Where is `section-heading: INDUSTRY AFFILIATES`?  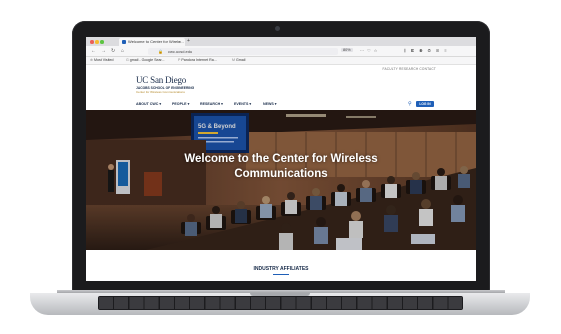 section-heading: INDUSTRY AFFILIATES is located at coordinates (281, 269).